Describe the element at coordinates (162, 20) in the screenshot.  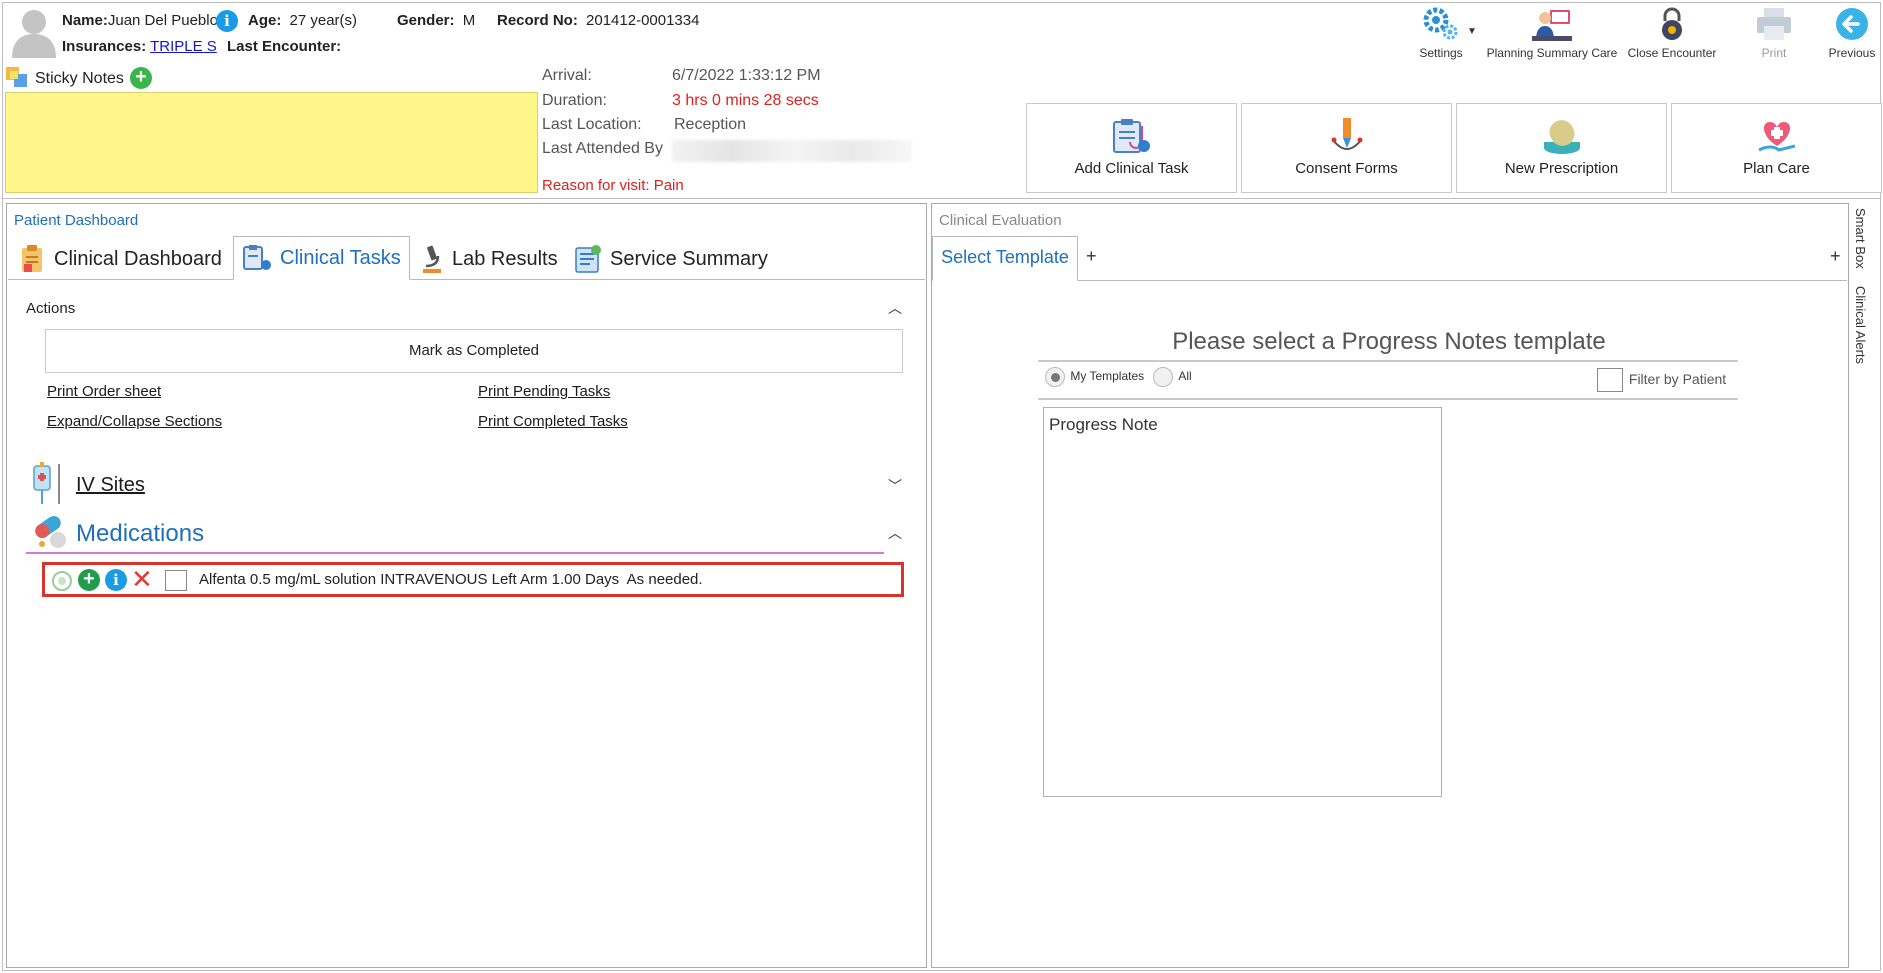
I see `patient-name: Juan Del Pueblo` at that location.